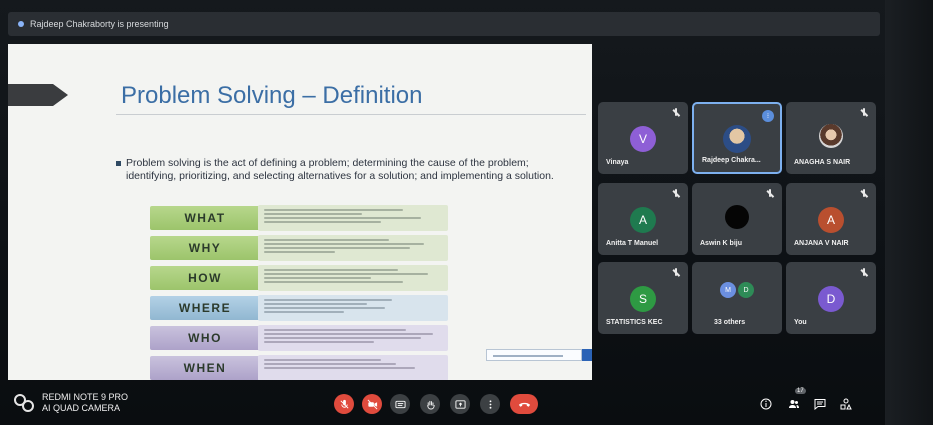  Describe the element at coordinates (737, 290) in the screenshot. I see `others-avatars: M D` at that location.